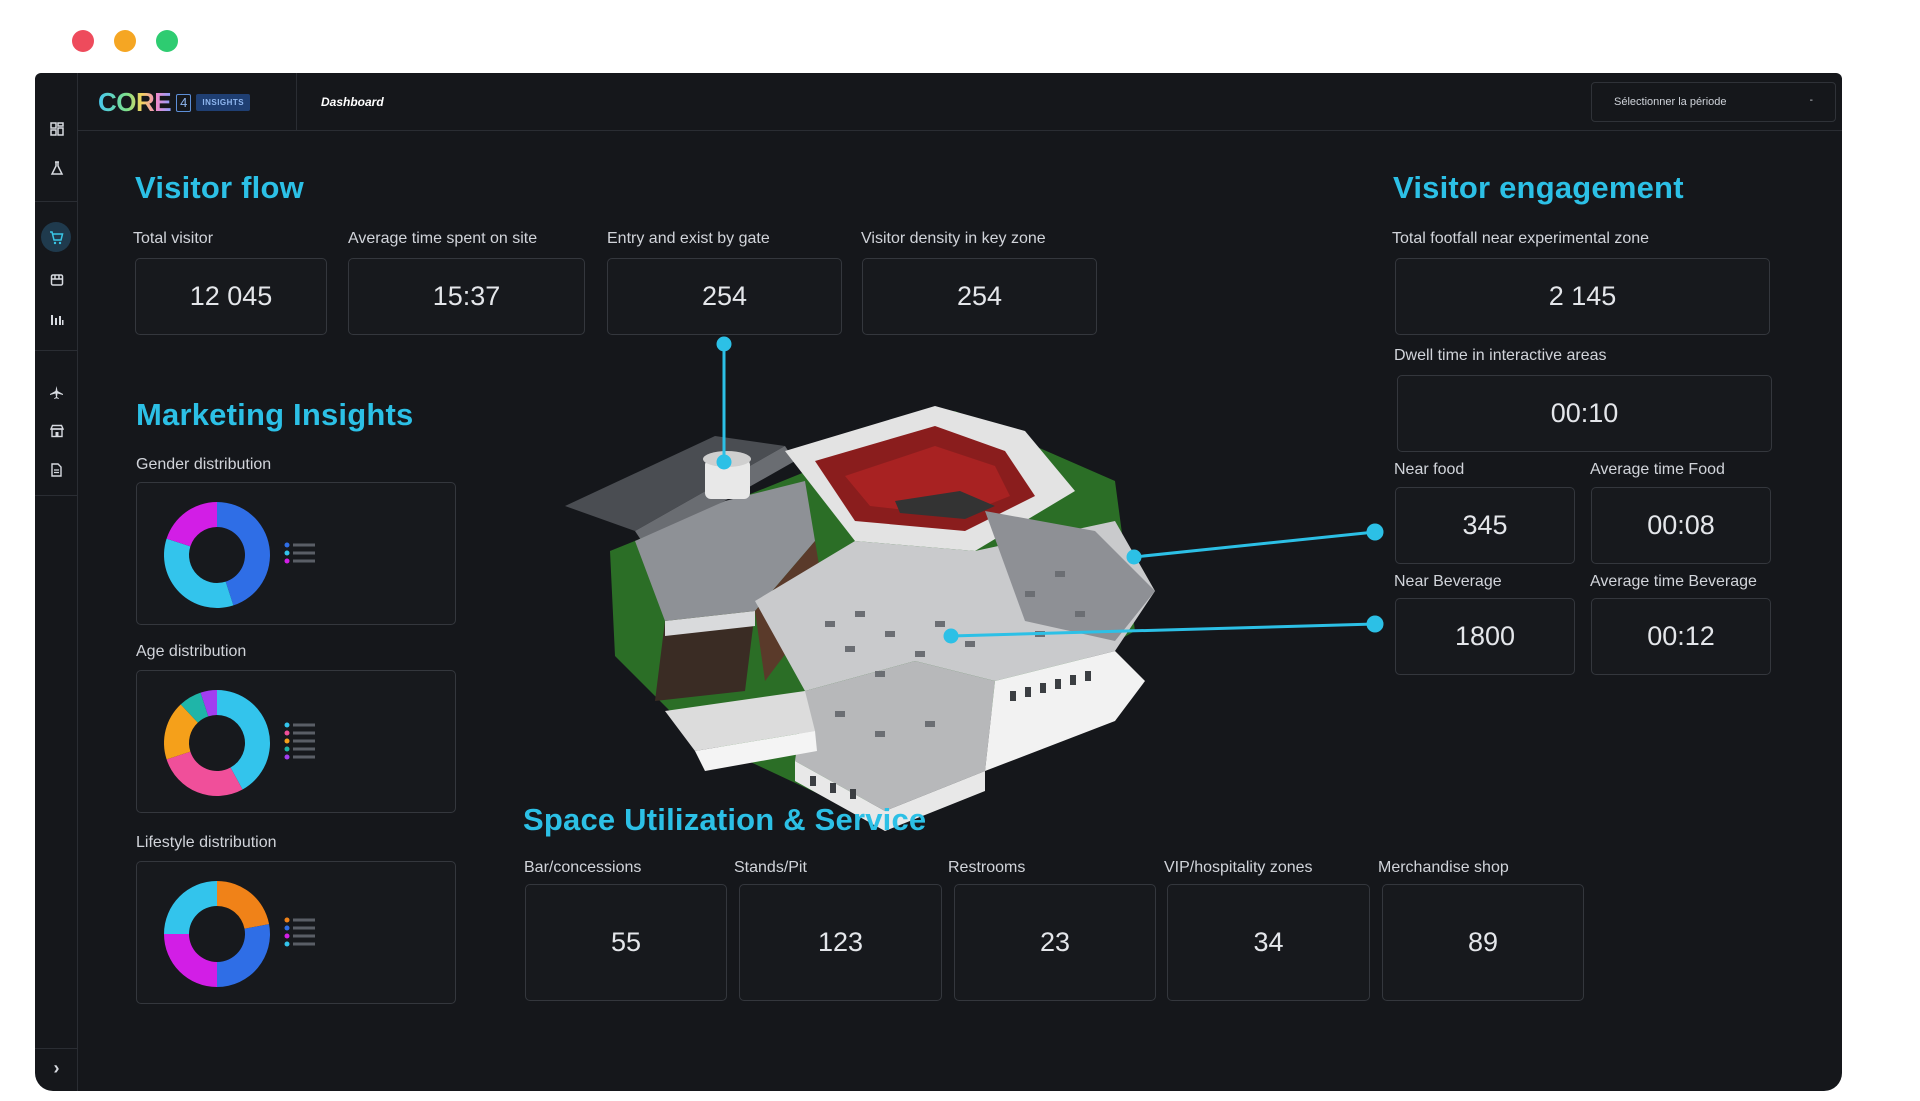  I want to click on document-icon, so click(56, 470).